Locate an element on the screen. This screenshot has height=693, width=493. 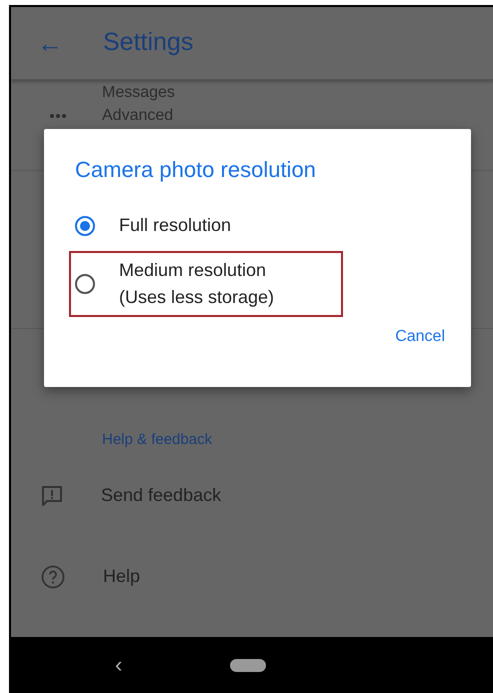
option-label: Medium resolution (Uses less storage) is located at coordinates (196, 284).